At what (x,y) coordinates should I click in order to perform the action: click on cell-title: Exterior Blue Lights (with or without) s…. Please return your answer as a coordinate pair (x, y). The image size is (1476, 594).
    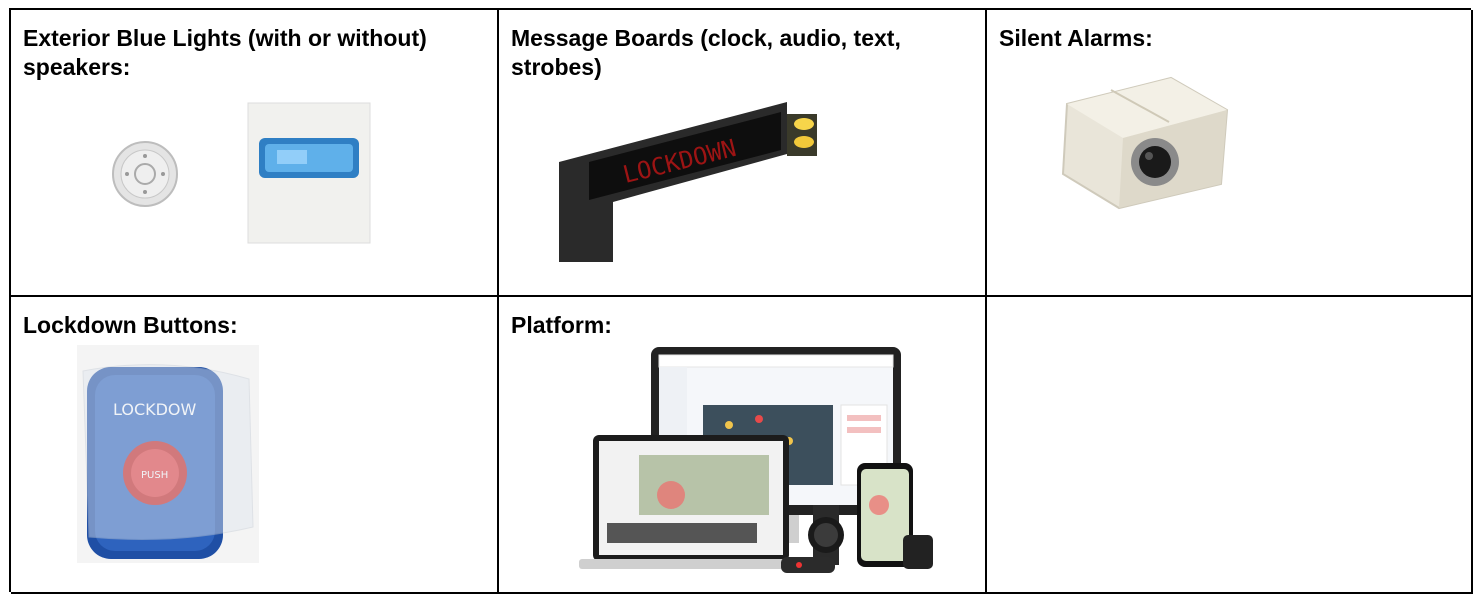
    Looking at the image, I should click on (225, 52).